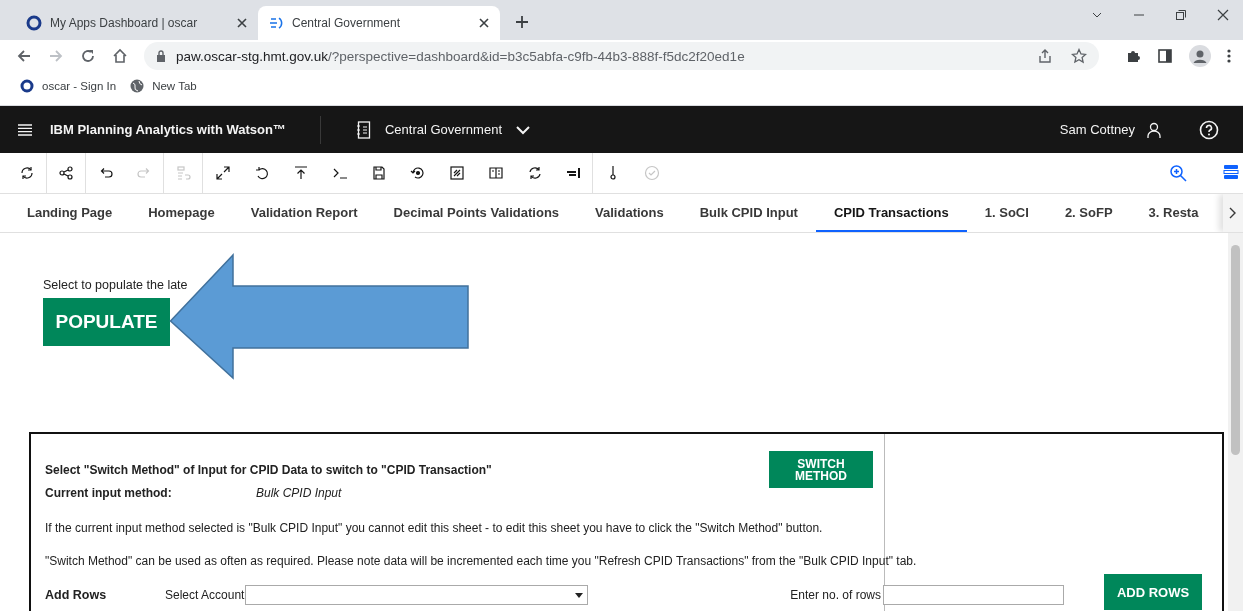 Image resolution: width=1243 pixels, height=611 pixels. I want to click on dropdown-caret-icon, so click(579, 595).